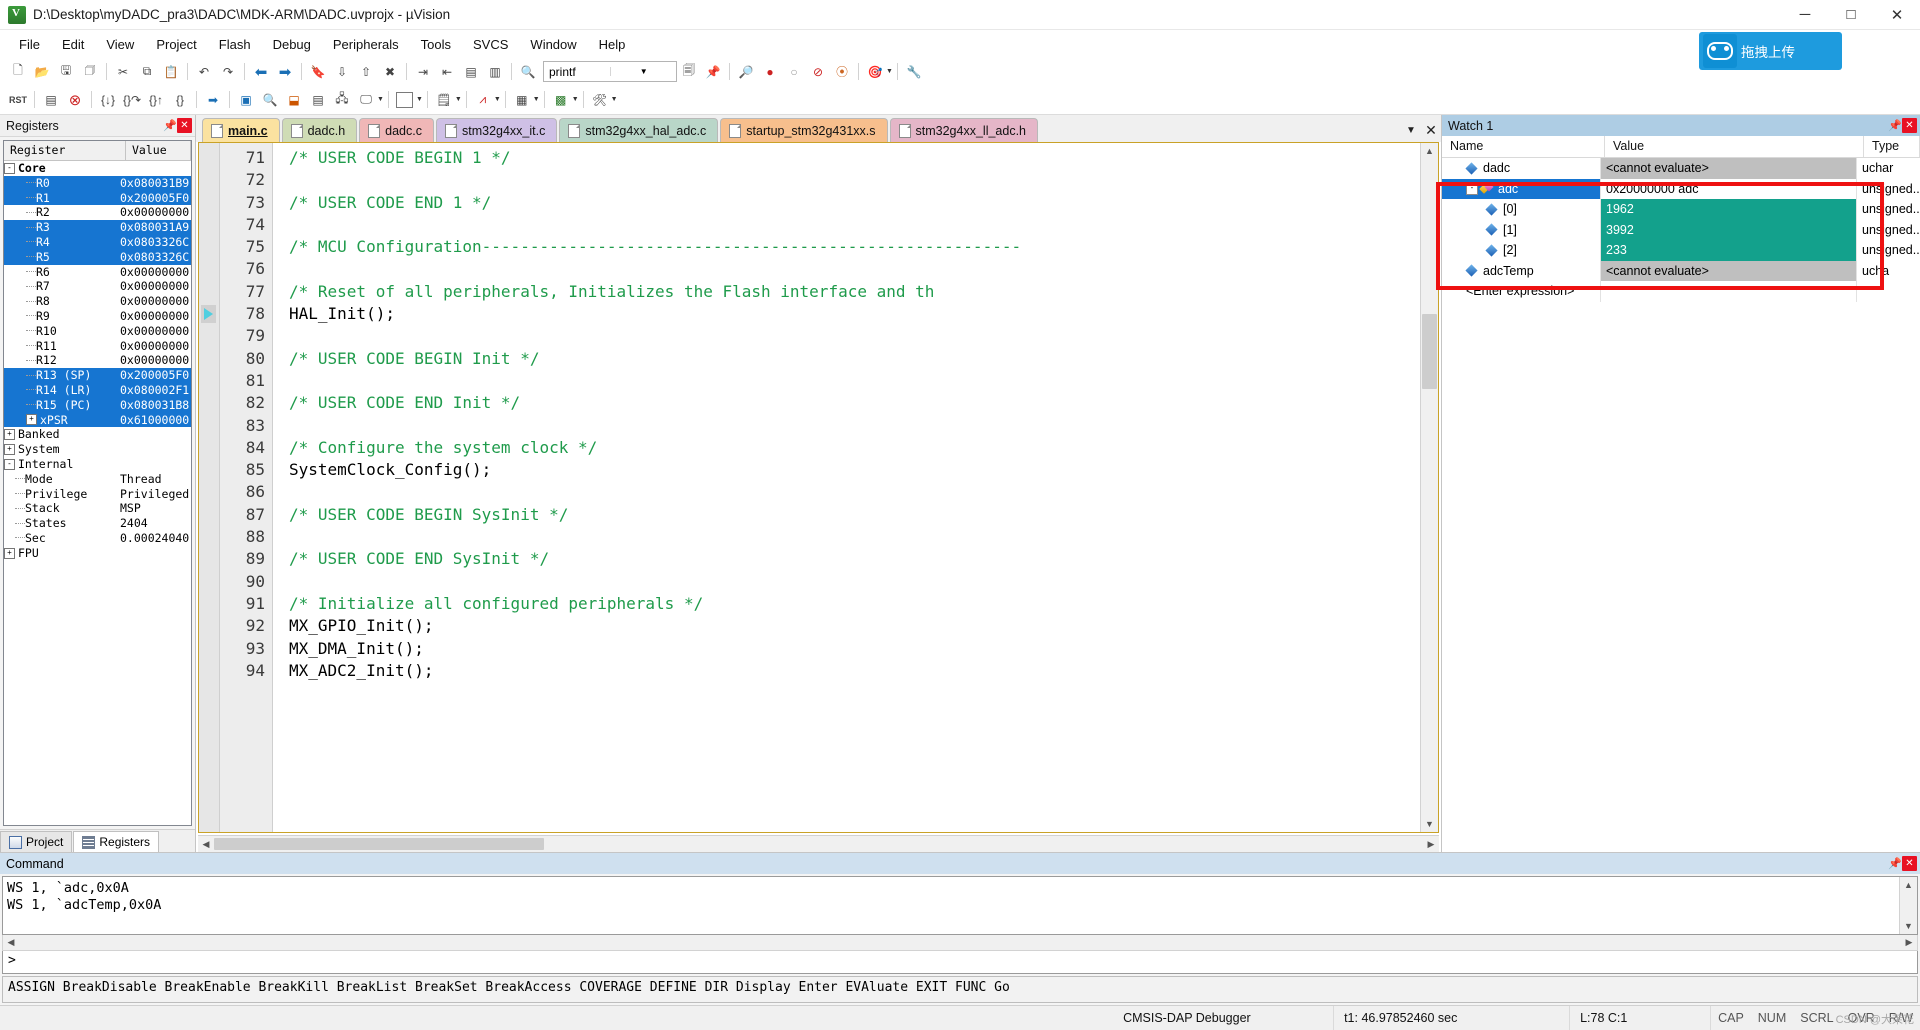 The image size is (1920, 1030). What do you see at coordinates (176, 44) in the screenshot?
I see `menu-project: Project` at bounding box center [176, 44].